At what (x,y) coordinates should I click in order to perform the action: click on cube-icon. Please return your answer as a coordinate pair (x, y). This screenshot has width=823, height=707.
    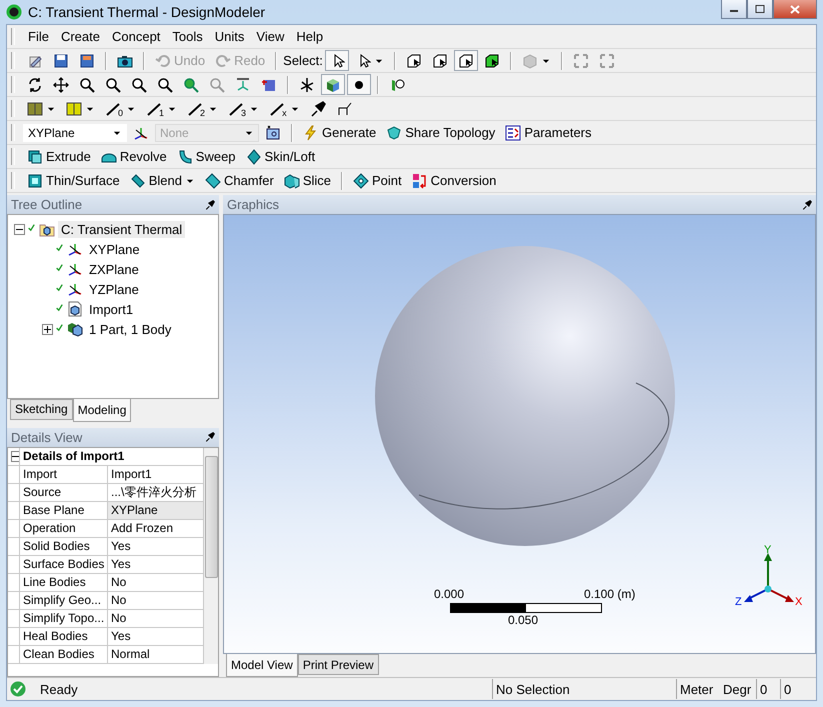
    Looking at the image, I should click on (530, 60).